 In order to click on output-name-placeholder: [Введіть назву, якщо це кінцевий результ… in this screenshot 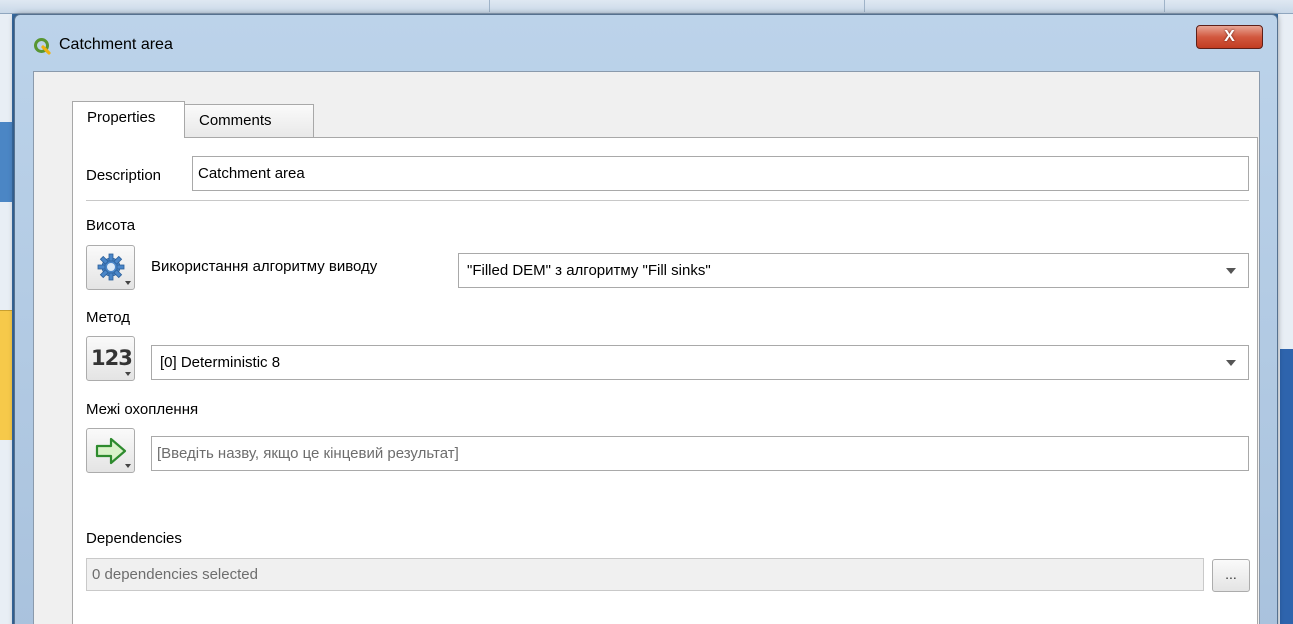, I will do `click(308, 453)`.